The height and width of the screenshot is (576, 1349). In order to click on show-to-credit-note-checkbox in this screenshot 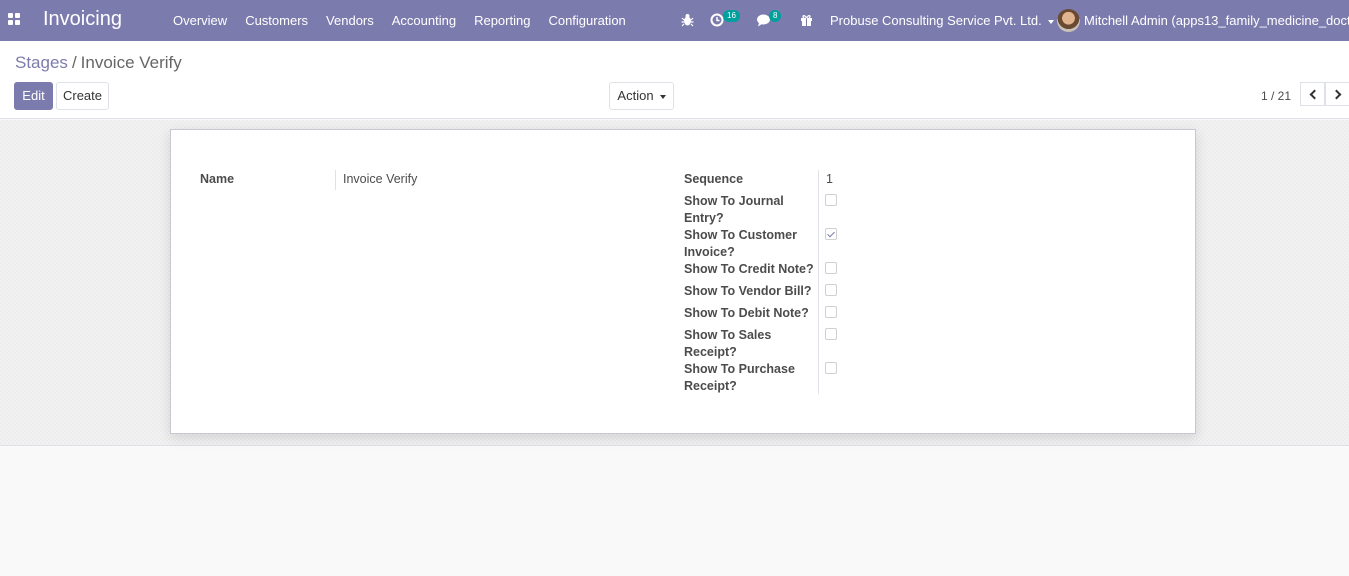, I will do `click(831, 268)`.